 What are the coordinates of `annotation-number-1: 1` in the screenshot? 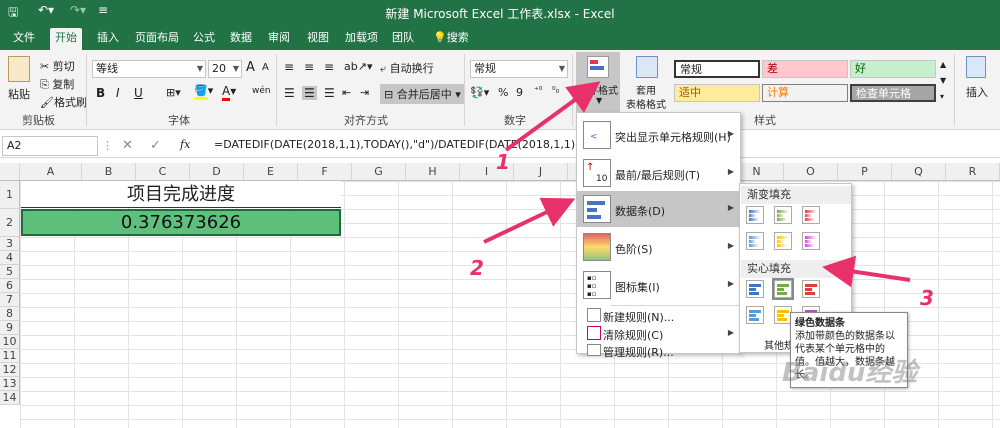 It's located at (503, 162).